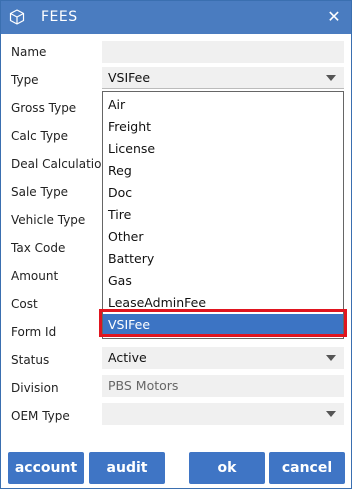  I want to click on button-bar: account audit ok cancel, so click(176, 468).